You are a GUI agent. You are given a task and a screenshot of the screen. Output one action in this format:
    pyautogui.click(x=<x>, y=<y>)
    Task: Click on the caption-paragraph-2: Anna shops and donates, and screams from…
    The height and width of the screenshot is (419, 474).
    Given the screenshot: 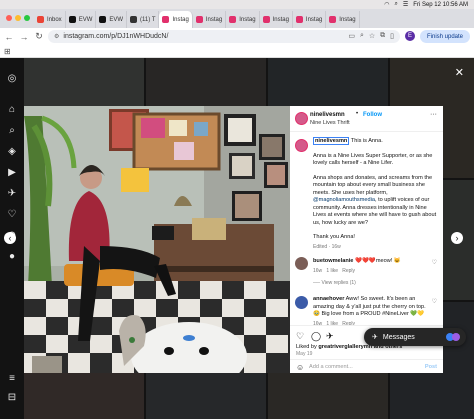 What is the action you would take?
    pyautogui.click(x=373, y=185)
    